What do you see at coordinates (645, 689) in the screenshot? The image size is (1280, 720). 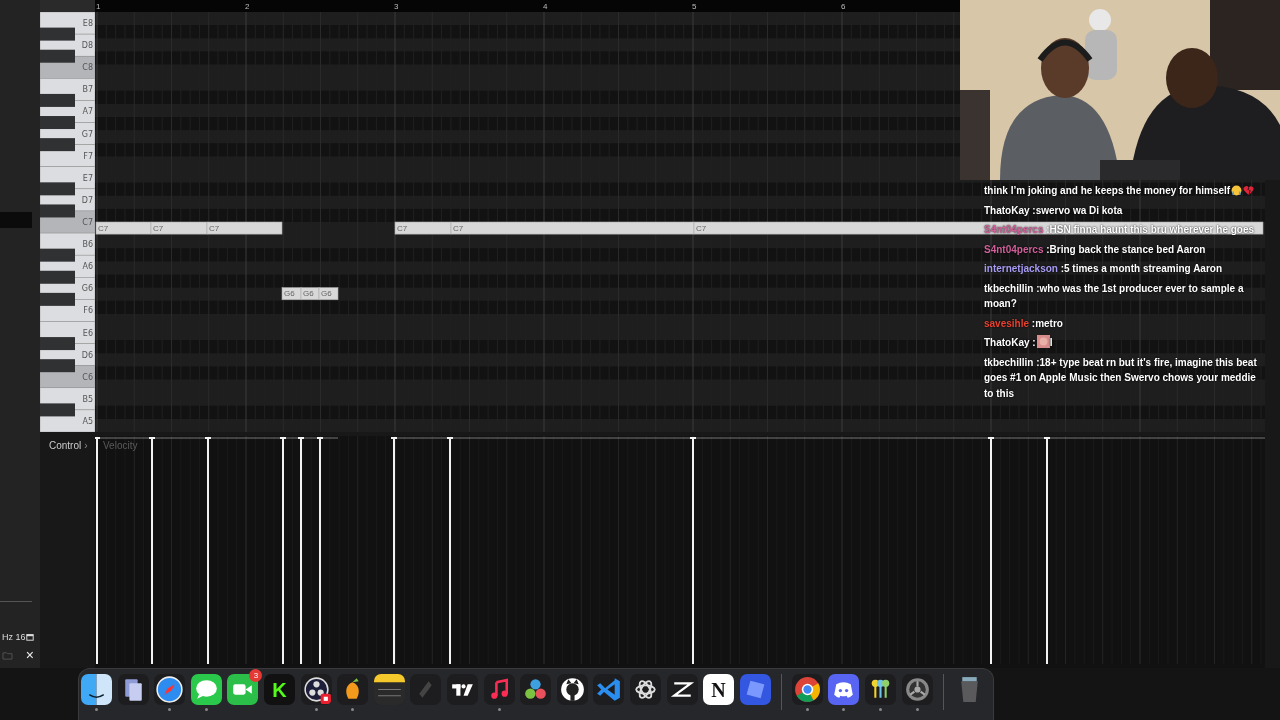 I see `knot-icon` at bounding box center [645, 689].